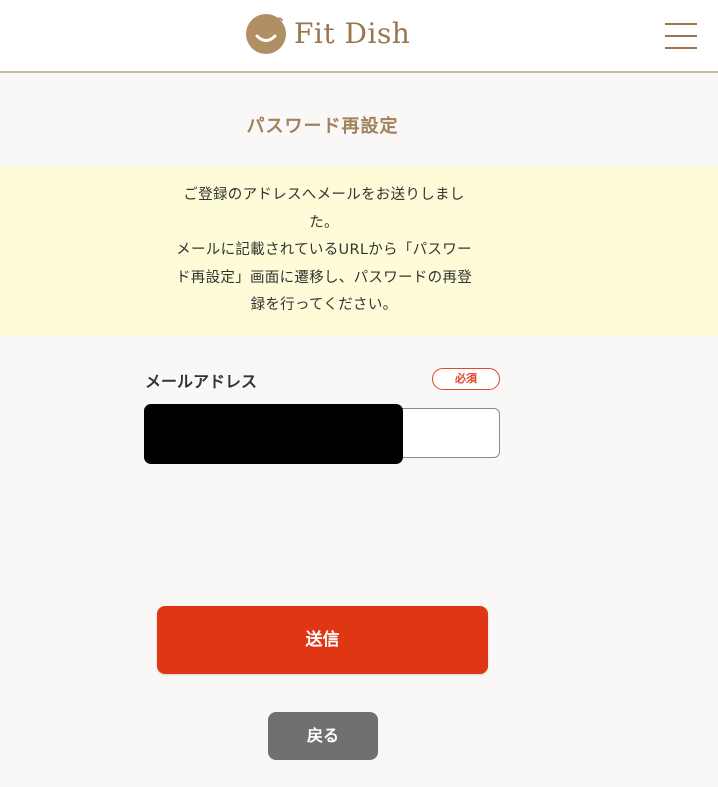 The height and width of the screenshot is (787, 718). Describe the element at coordinates (266, 34) in the screenshot. I see `smiling-dish-logo-icon` at that location.